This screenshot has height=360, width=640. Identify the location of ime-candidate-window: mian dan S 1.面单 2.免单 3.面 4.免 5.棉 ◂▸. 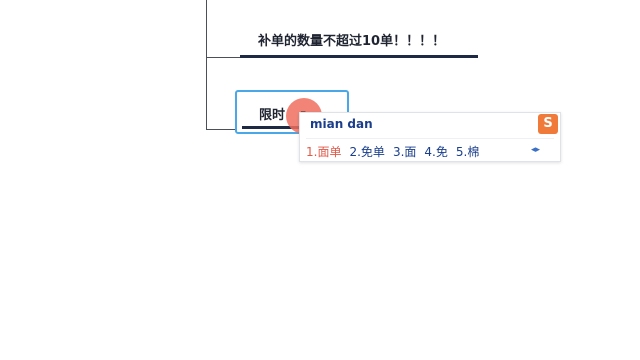
(430, 137).